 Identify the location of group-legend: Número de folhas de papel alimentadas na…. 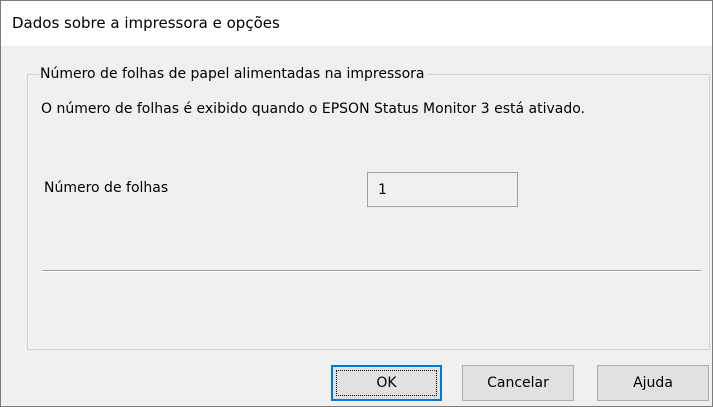
(233, 74).